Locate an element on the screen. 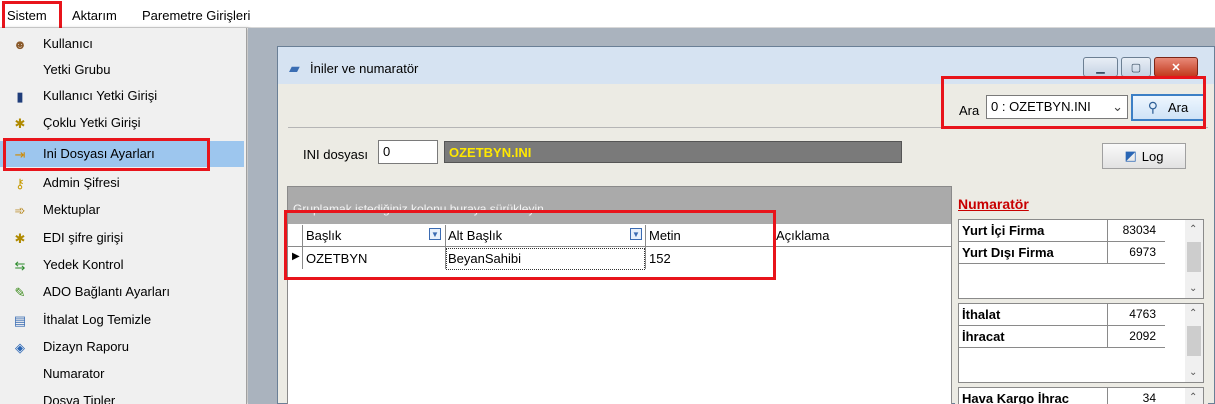 Image resolution: width=1215 pixels, height=404 pixels. menu-parametre-girisleri: Paremetre Girişleri is located at coordinates (196, 15).